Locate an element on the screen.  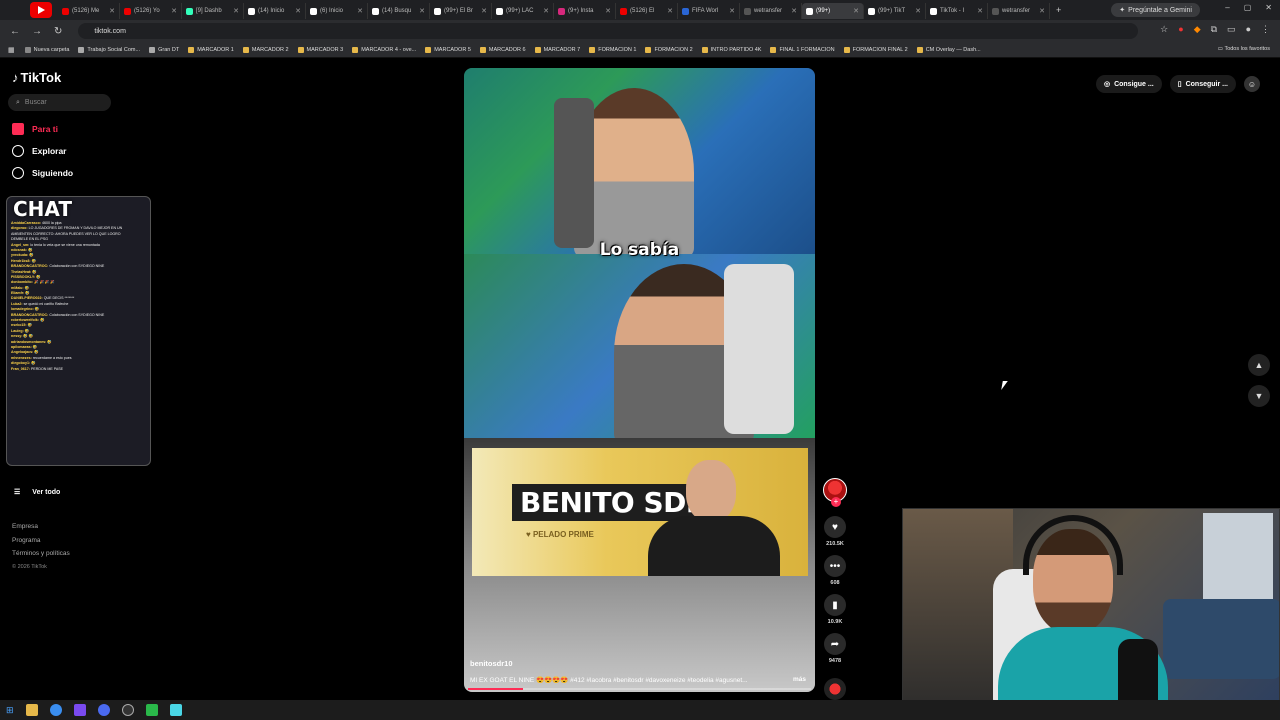
bookmark-item: MARCADOR 5 is located at coordinates (448, 49).